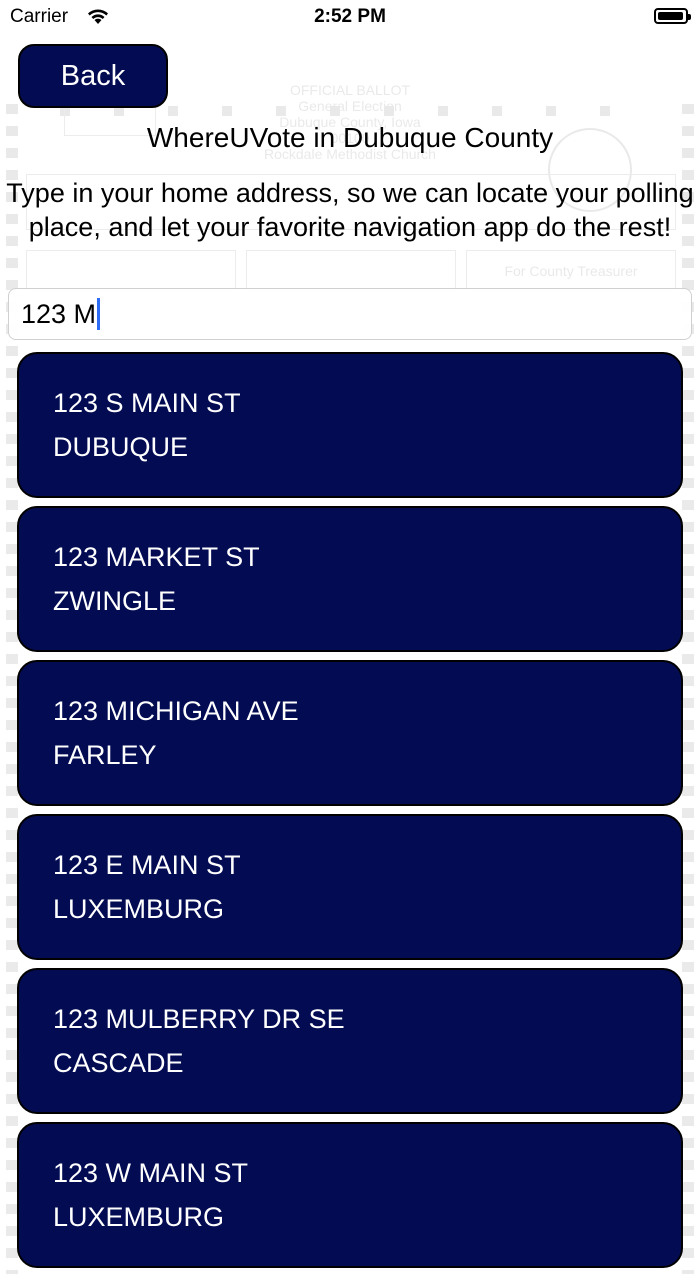  I want to click on address-result-item: 123 MICHIGAN AVE FARLEY, so click(350, 733).